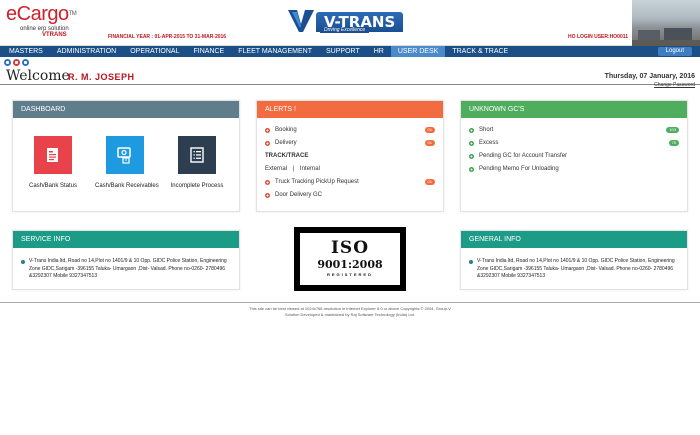 The height and width of the screenshot is (435, 700). I want to click on logo-tm: TM, so click(72, 14).